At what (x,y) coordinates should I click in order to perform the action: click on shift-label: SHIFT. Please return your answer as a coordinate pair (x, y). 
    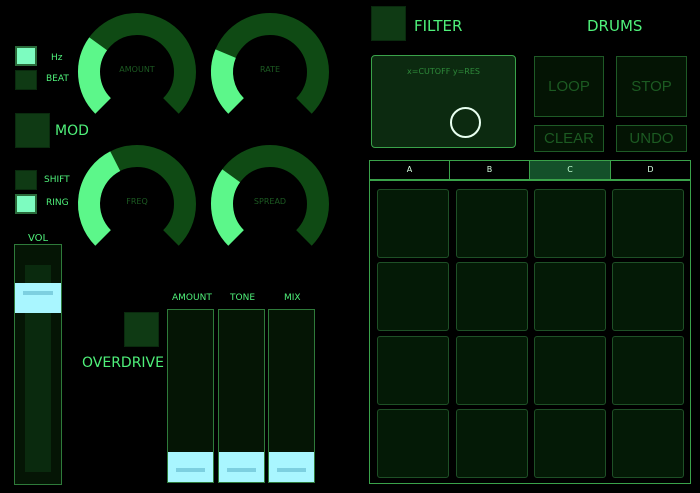
    Looking at the image, I should click on (57, 180).